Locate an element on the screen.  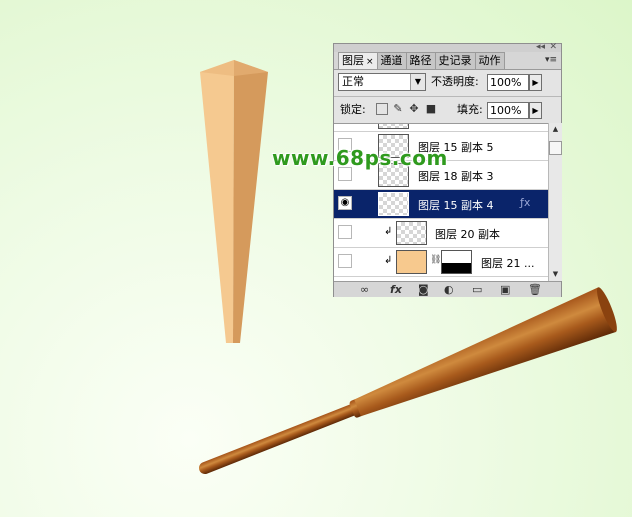
layers-scrollbar: ▲ ▼ is located at coordinates (555, 202).